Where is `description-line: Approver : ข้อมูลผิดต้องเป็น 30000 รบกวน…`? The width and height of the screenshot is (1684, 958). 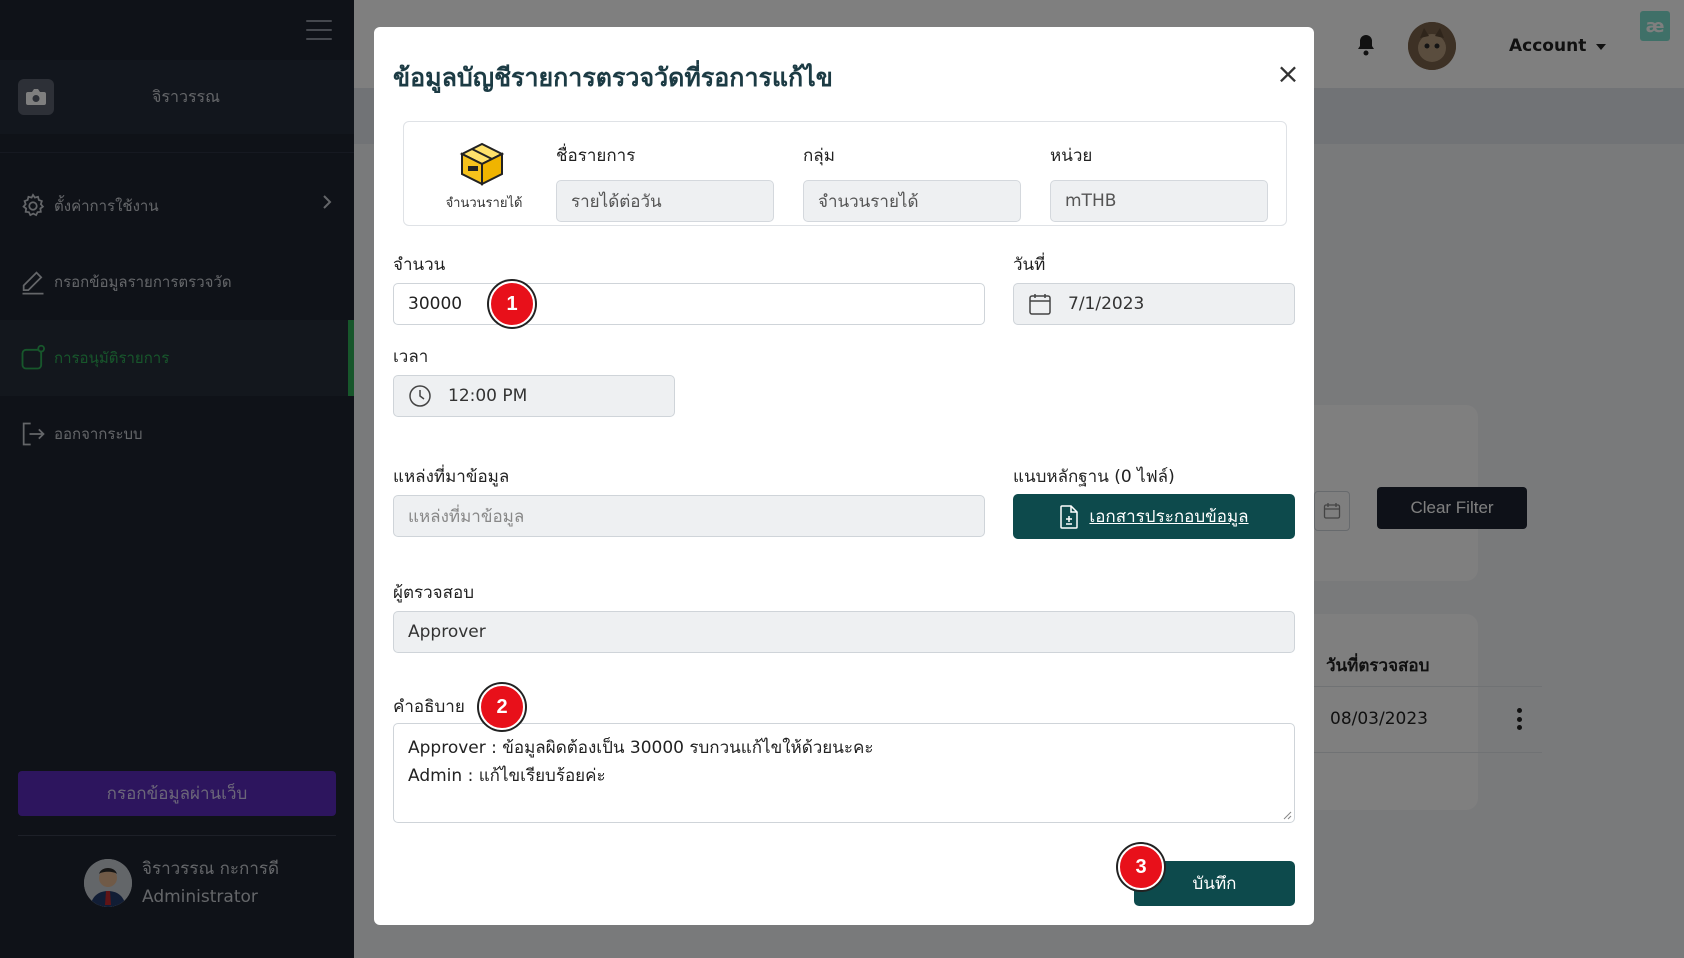
description-line: Approver : ข้อมูลผิดต้องเป็น 30000 รบกวน… is located at coordinates (641, 748).